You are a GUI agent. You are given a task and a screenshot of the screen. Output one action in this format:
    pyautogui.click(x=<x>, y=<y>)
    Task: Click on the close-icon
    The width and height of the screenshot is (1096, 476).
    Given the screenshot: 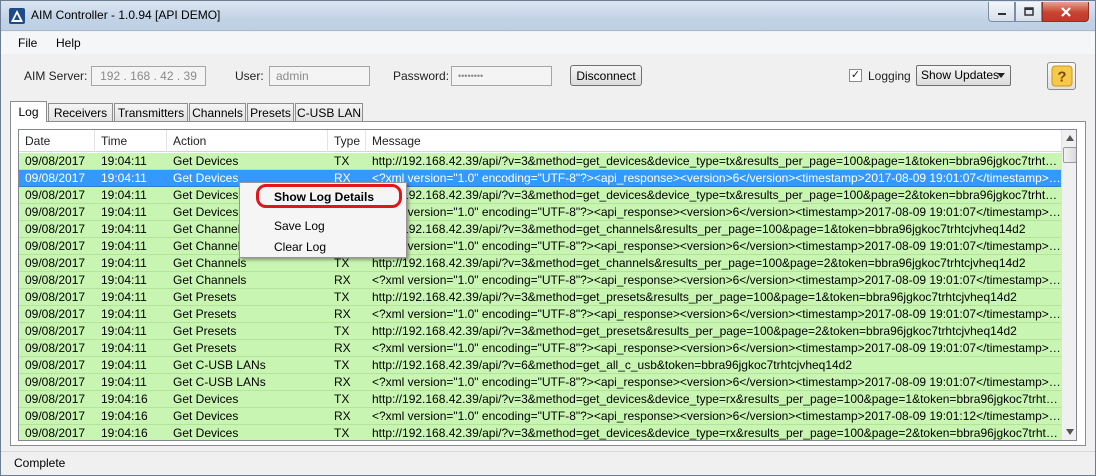 What is the action you would take?
    pyautogui.click(x=1065, y=11)
    